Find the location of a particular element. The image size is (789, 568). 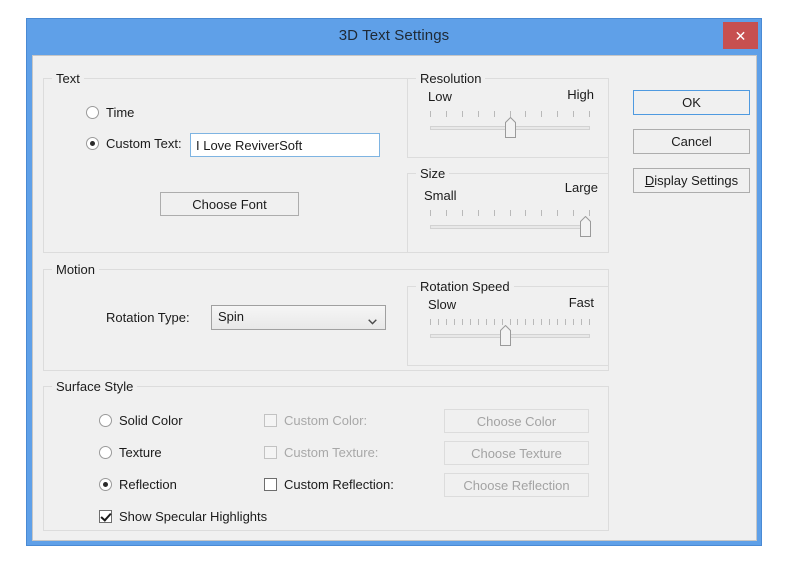

radio-solid-color-indicator is located at coordinates (105, 420).